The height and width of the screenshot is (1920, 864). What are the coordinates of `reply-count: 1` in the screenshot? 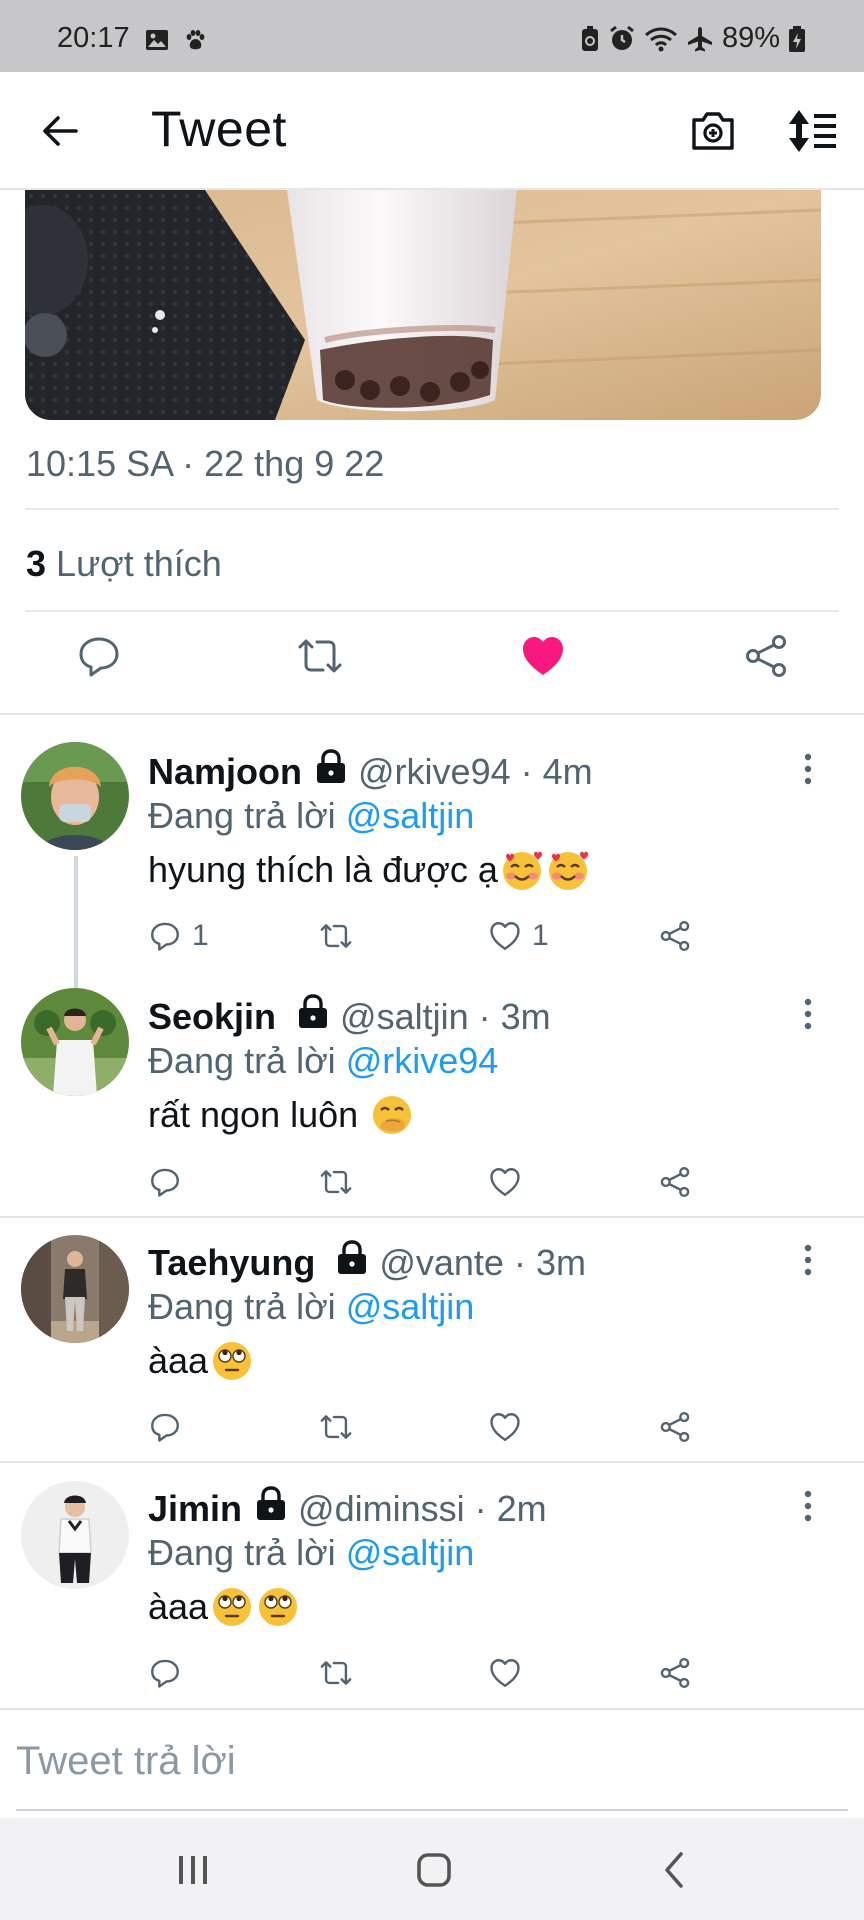 It's located at (200, 935).